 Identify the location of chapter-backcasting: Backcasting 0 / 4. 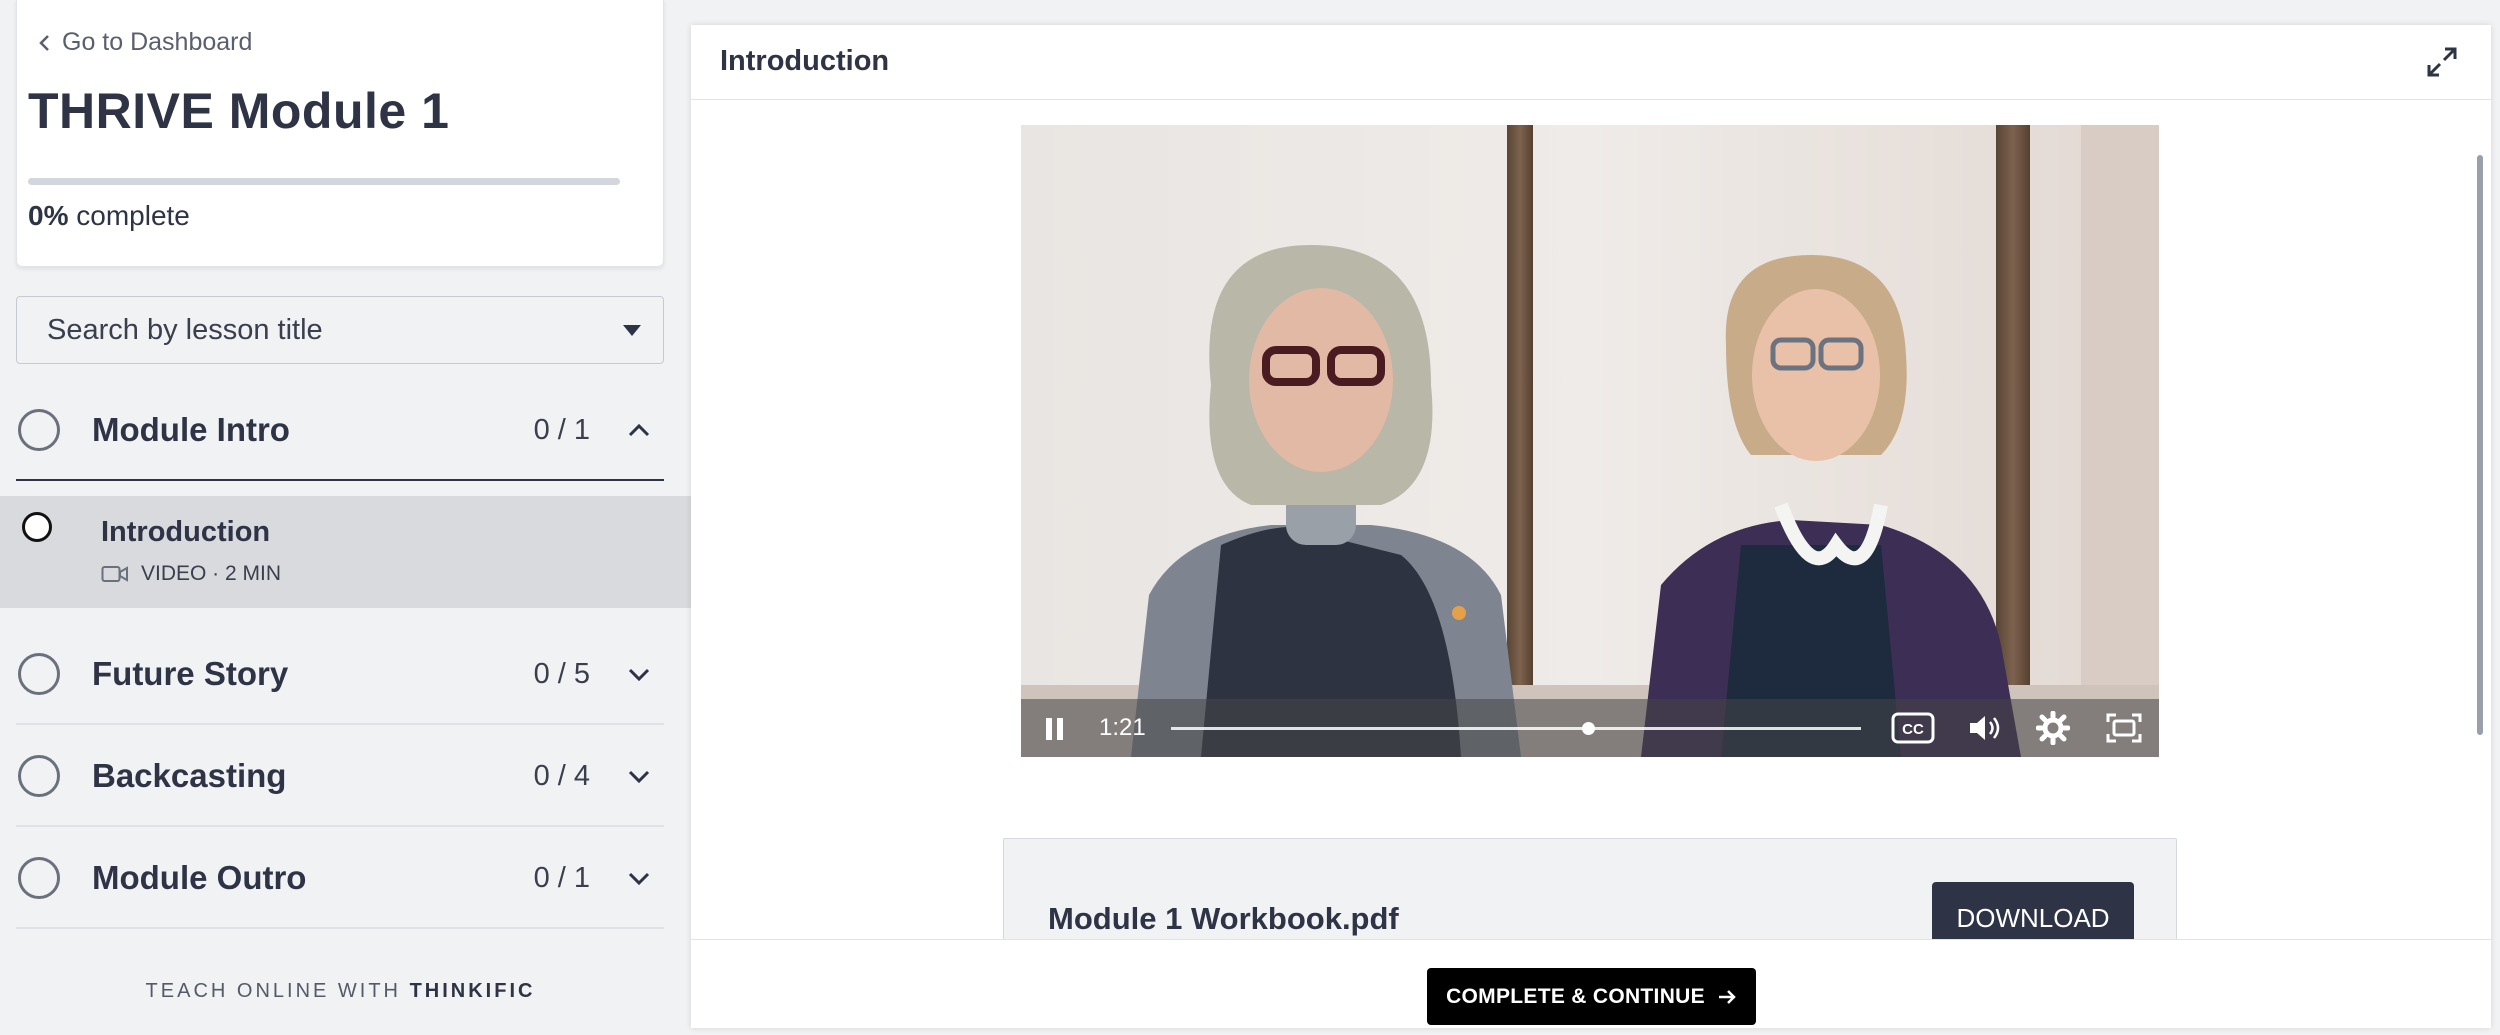
(340, 776).